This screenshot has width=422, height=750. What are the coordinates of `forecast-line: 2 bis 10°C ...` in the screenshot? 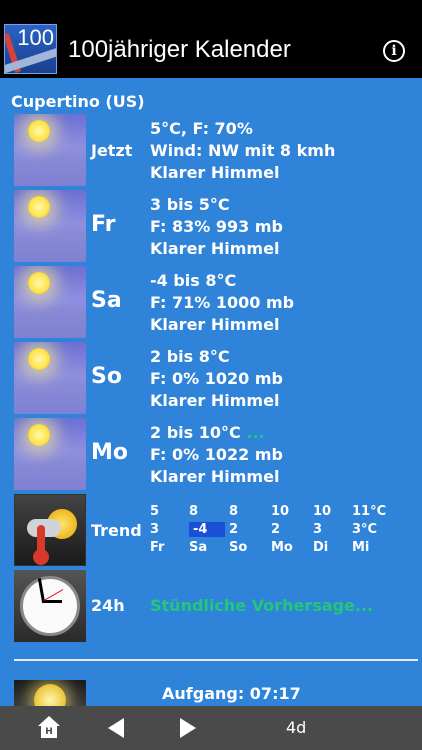 It's located at (216, 433).